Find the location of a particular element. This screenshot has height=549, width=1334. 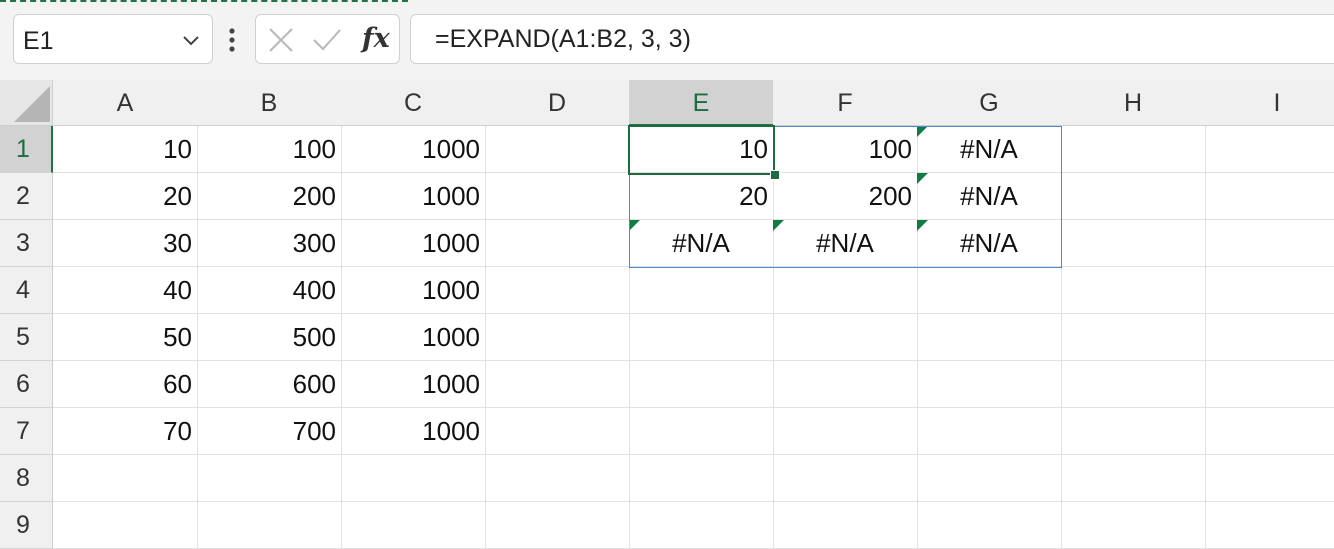

vertical-dots-icon is located at coordinates (232, 40).